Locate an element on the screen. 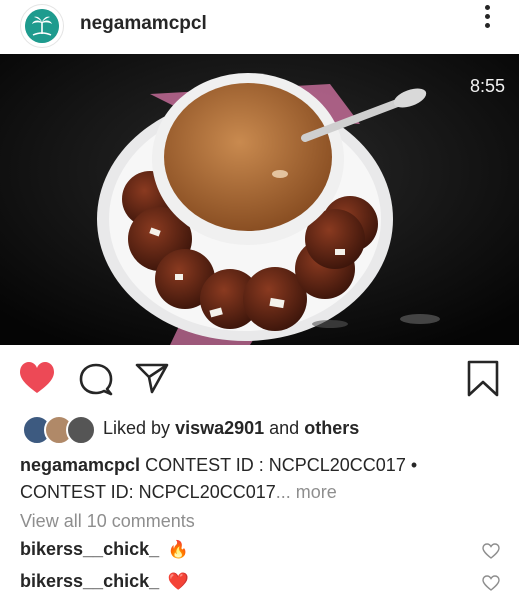 The image size is (519, 600). comment-icon is located at coordinates (96, 379).